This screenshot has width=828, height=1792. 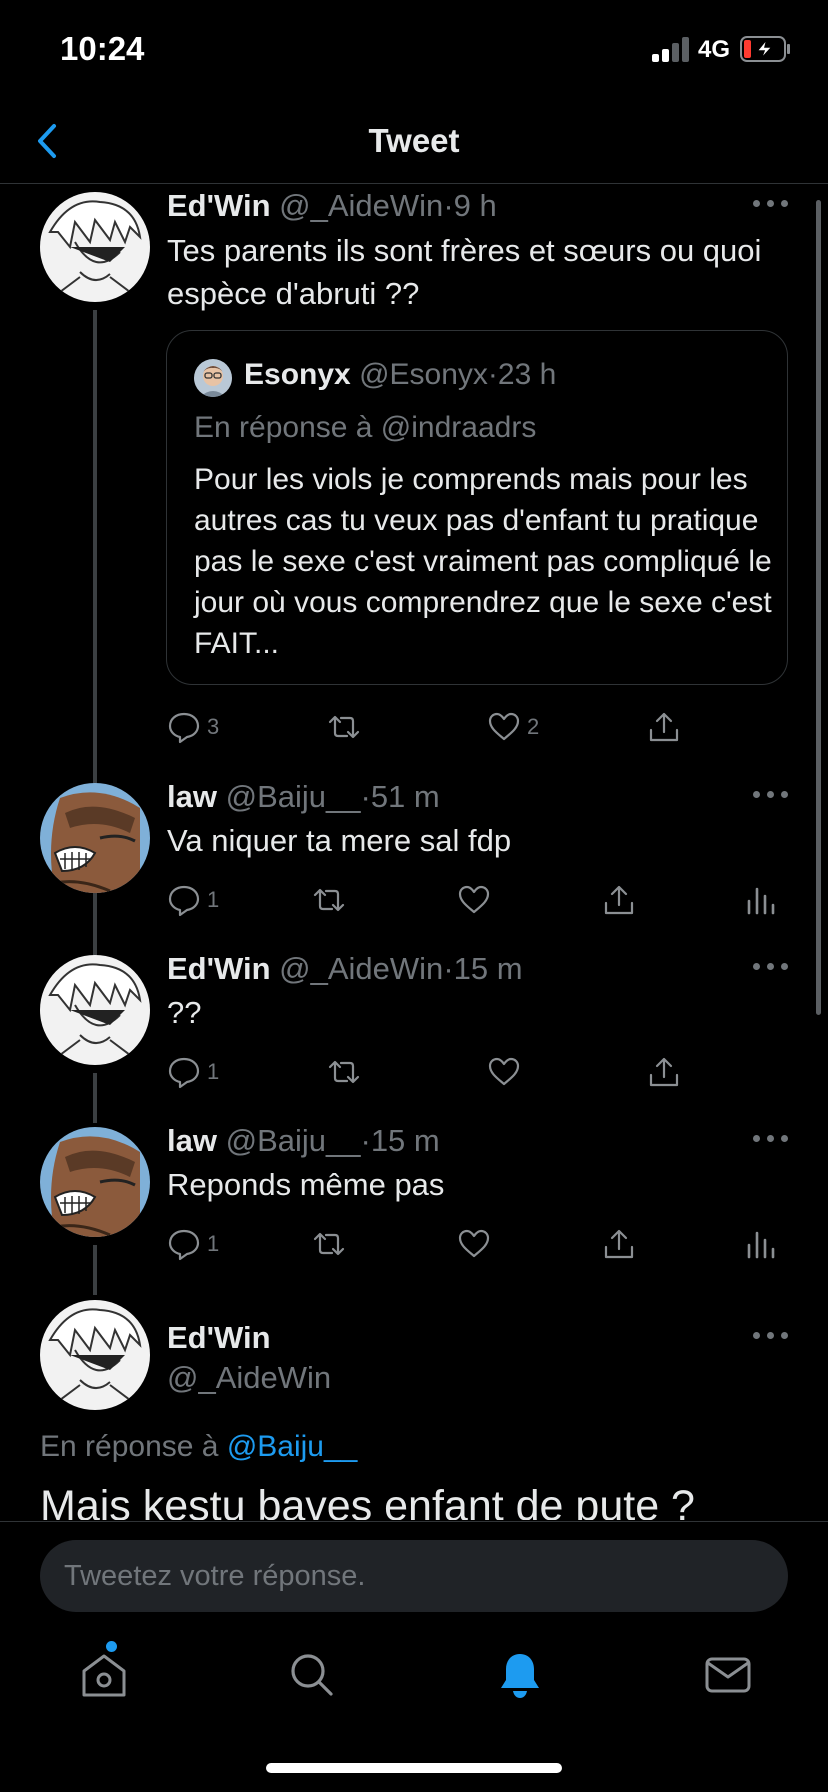 I want to click on home-indicator, so click(x=414, y=1768).